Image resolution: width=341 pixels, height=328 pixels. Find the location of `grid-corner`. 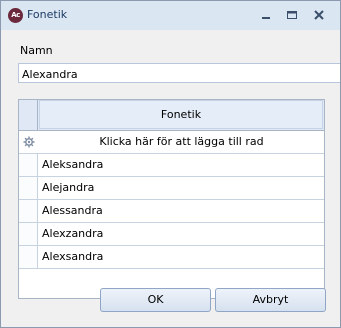

grid-corner is located at coordinates (28, 115).